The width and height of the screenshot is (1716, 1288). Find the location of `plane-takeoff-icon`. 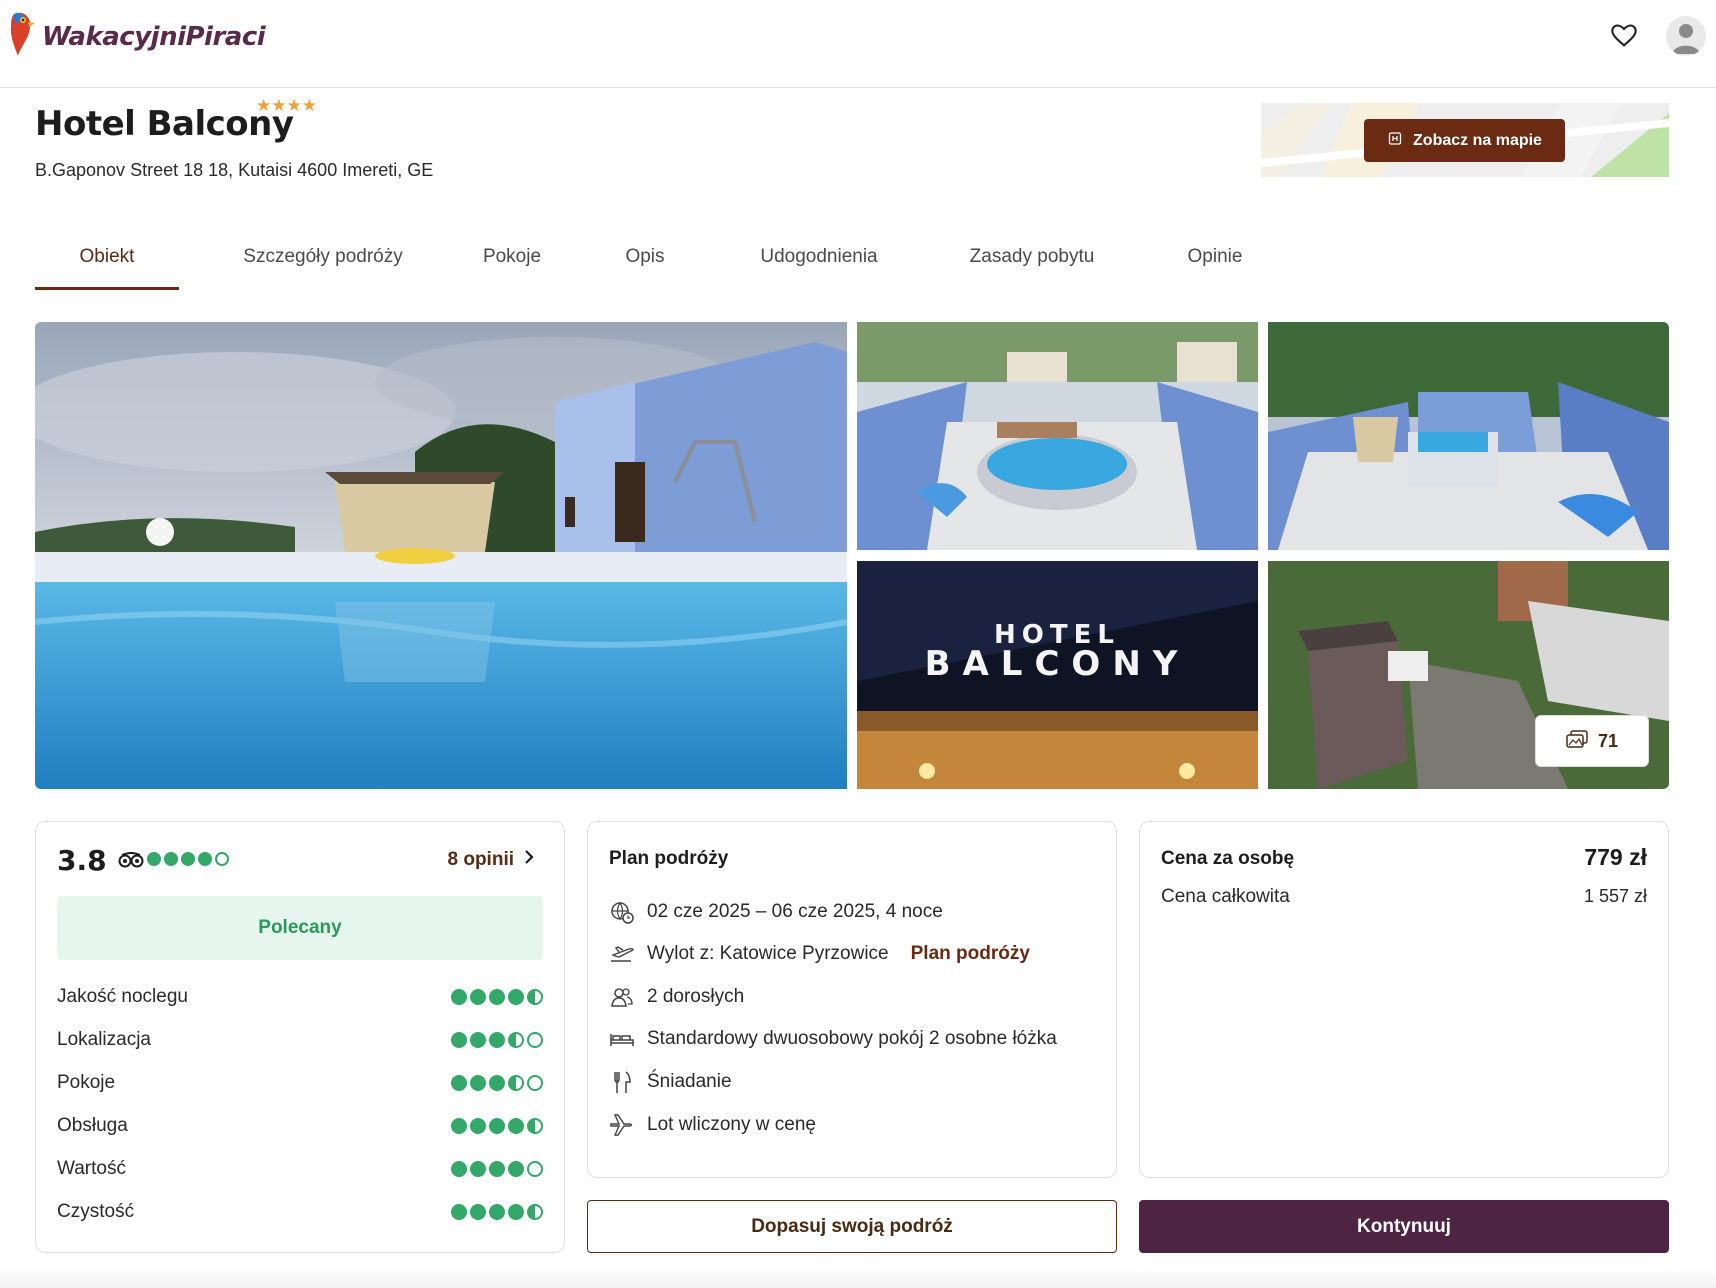

plane-takeoff-icon is located at coordinates (622, 954).